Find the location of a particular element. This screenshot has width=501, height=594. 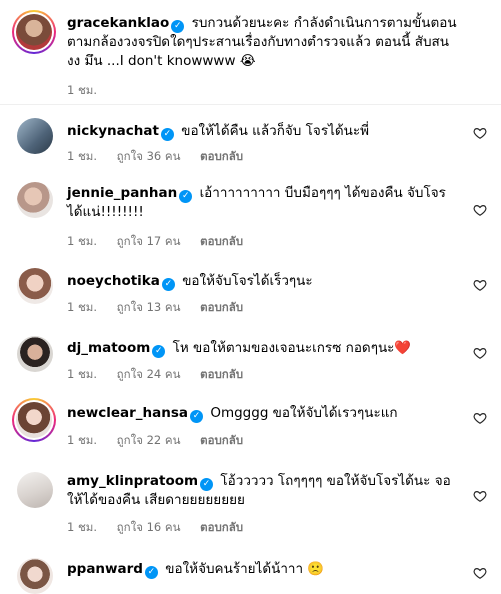

comment-meta: 1 ชม. is located at coordinates (90, 91).